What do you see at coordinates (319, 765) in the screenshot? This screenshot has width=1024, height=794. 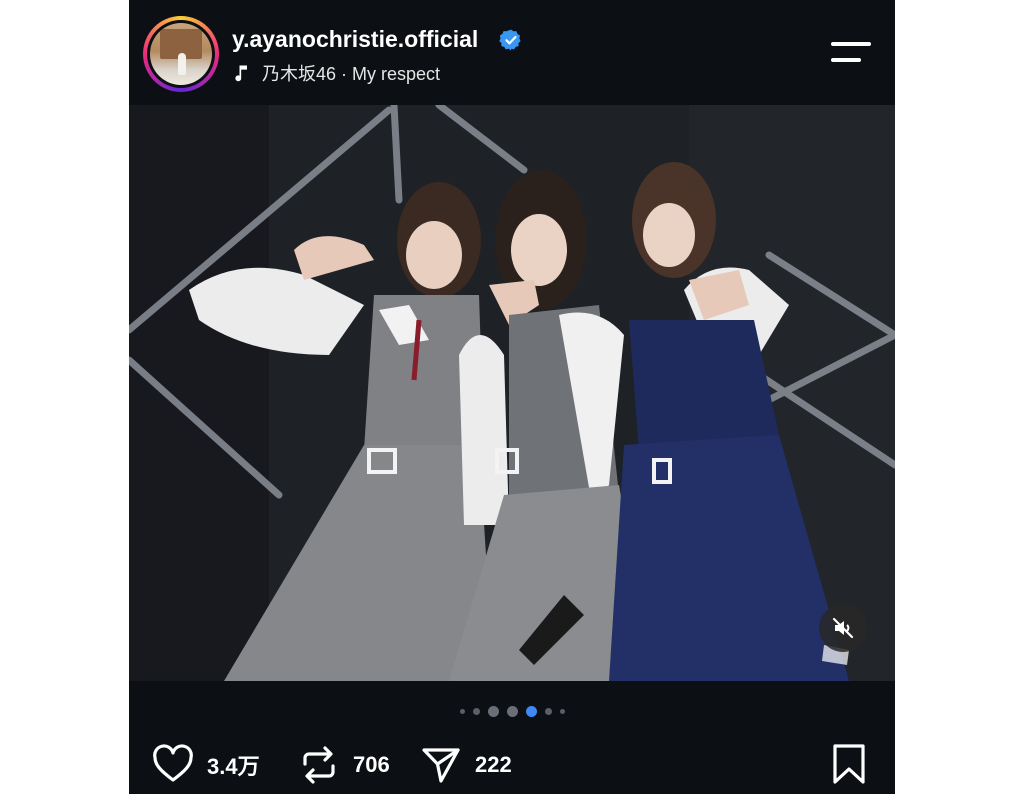 I see `repost-icon` at bounding box center [319, 765].